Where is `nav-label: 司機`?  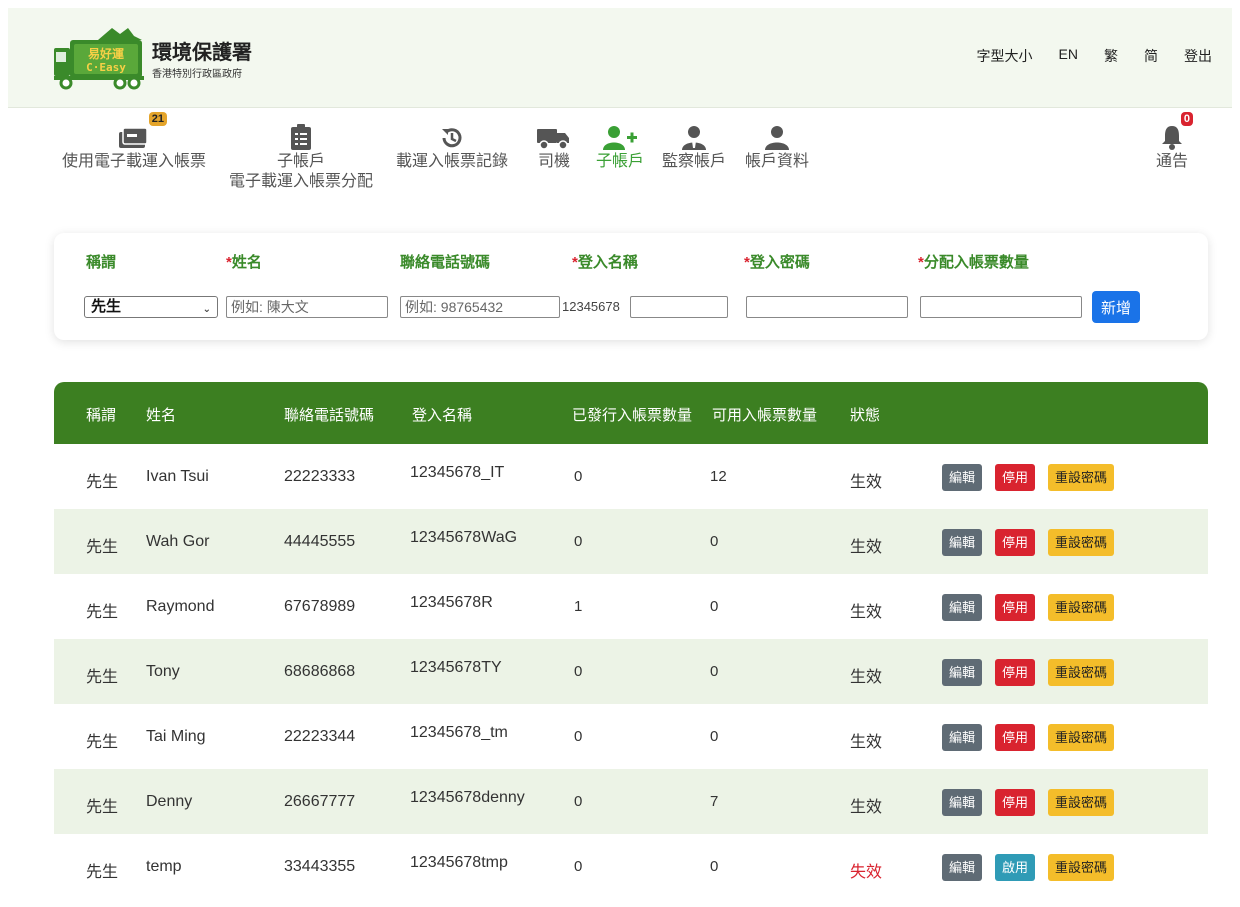 nav-label: 司機 is located at coordinates (553, 161).